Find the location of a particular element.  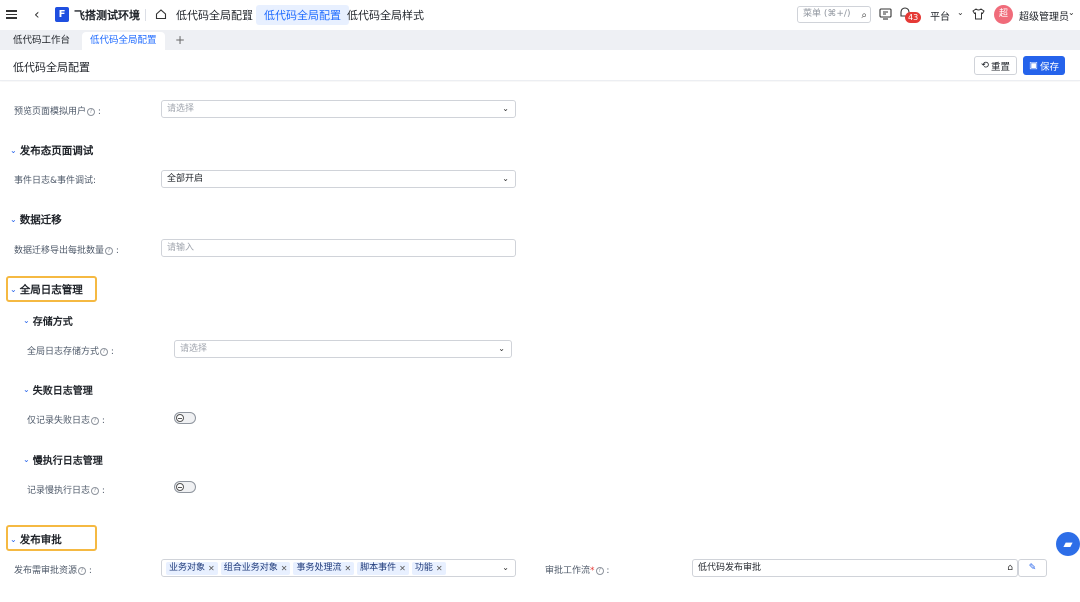

chip-label: 功能 is located at coordinates (423, 567).